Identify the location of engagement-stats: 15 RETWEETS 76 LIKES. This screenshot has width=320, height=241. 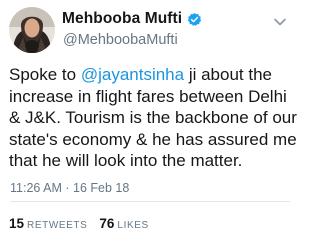
(79, 223).